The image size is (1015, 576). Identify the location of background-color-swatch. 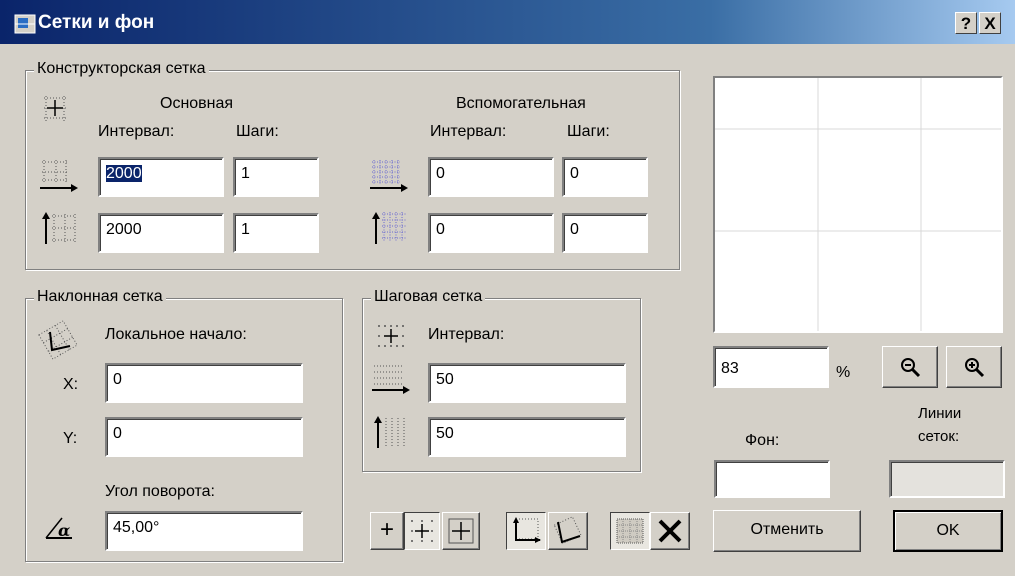
(772, 479).